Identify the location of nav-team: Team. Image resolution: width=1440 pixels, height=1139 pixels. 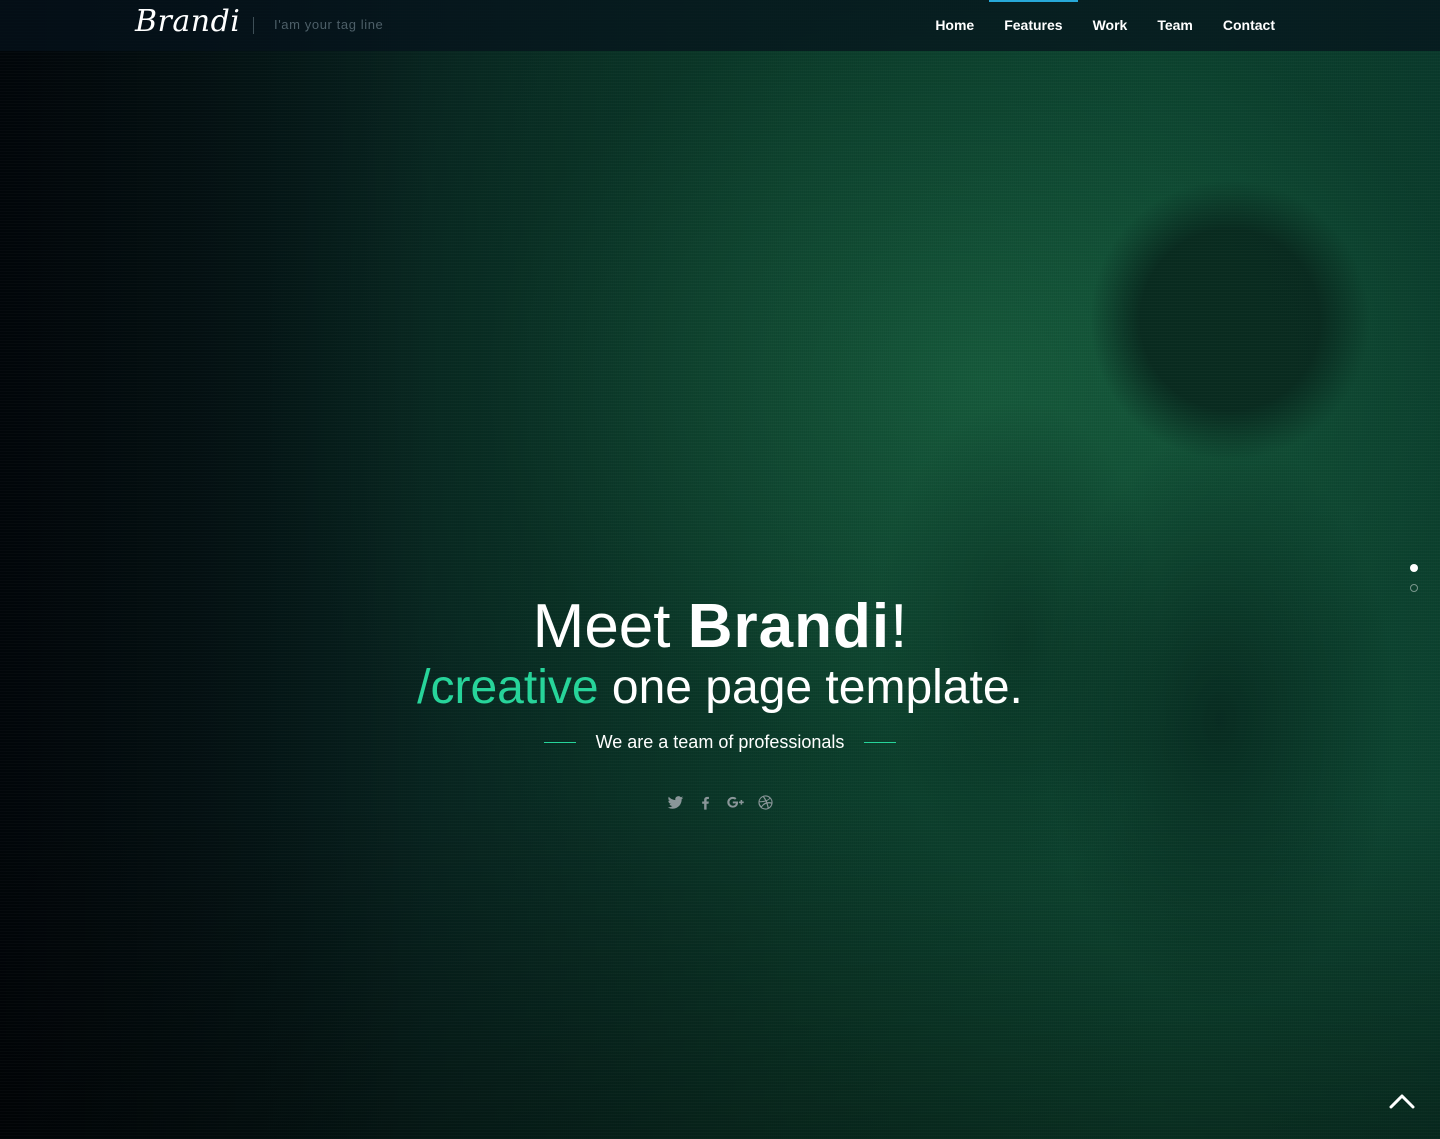
(1175, 25).